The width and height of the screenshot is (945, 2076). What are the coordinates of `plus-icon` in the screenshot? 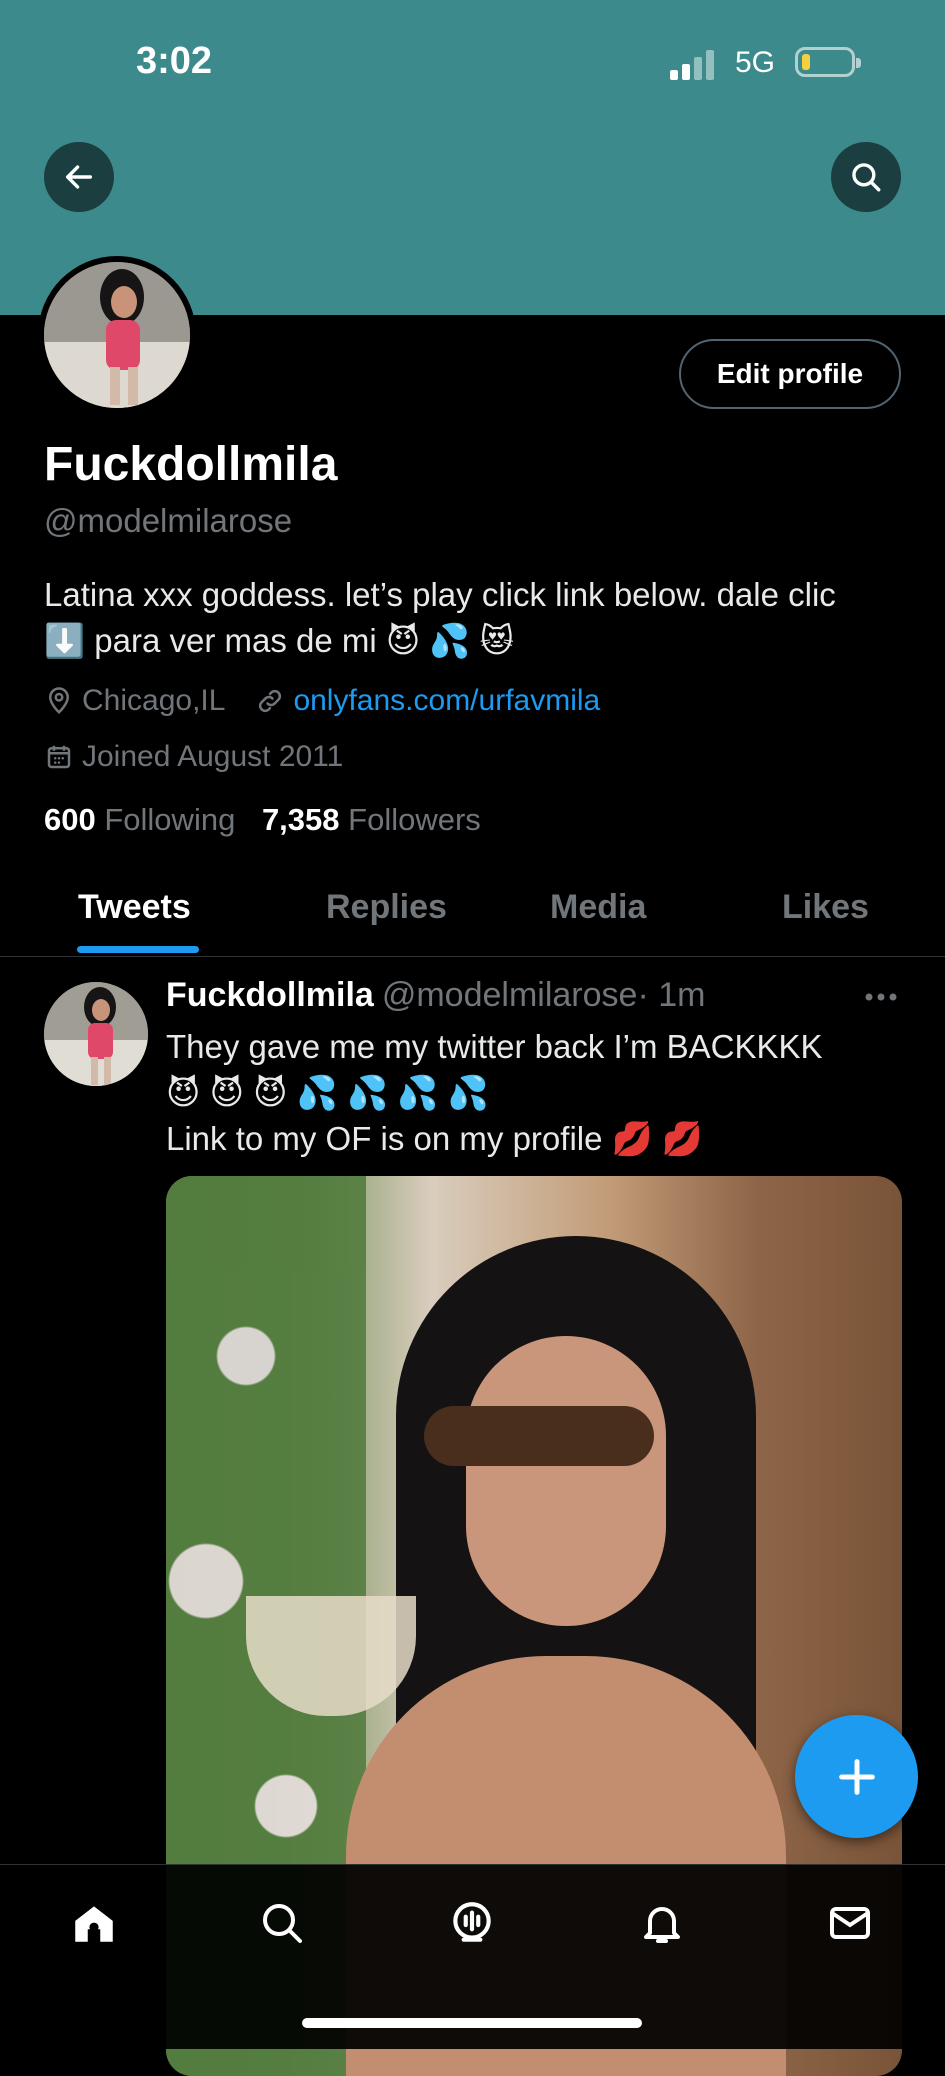 It's located at (856, 1776).